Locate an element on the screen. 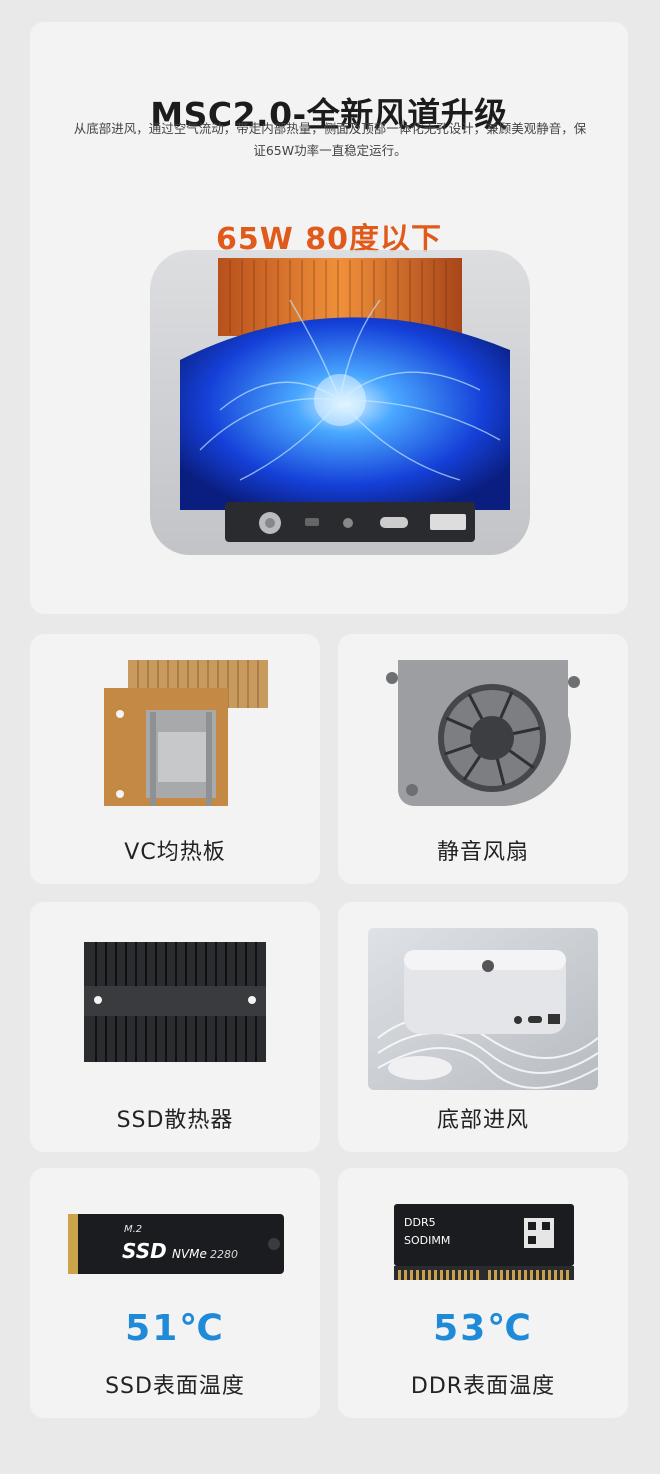 The image size is (660, 1474). svg-text: SSD is located at coordinates (144, 1251).